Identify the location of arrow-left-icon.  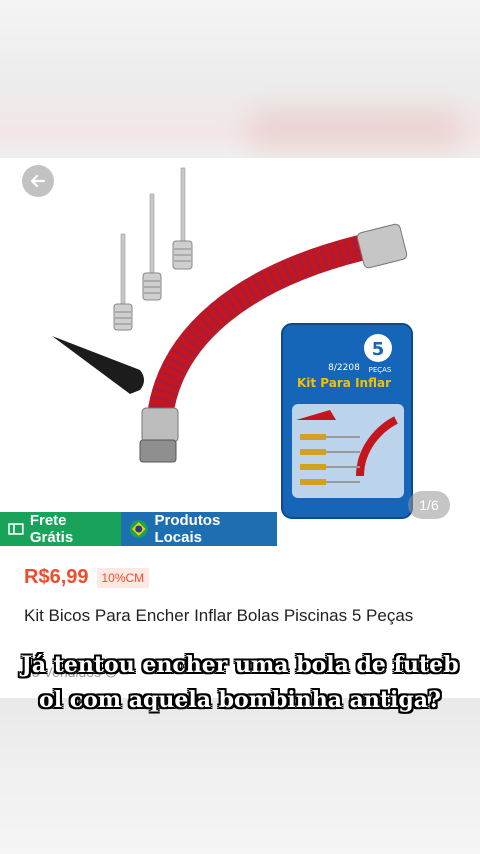
(38, 181).